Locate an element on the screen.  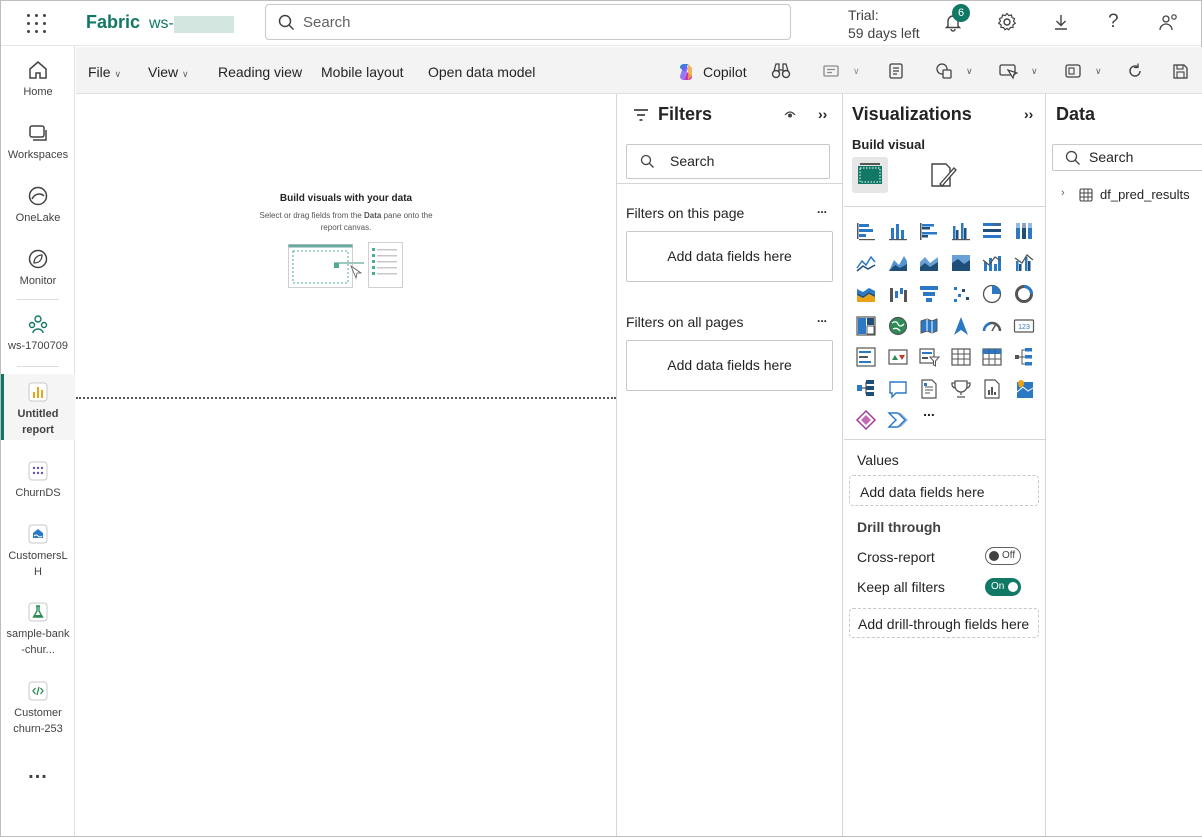
map-icon is located at coordinates (898, 326).